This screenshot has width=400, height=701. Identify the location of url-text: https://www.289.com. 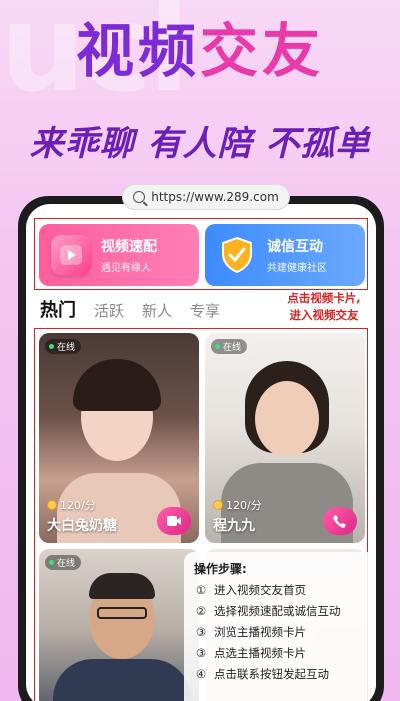
(215, 197).